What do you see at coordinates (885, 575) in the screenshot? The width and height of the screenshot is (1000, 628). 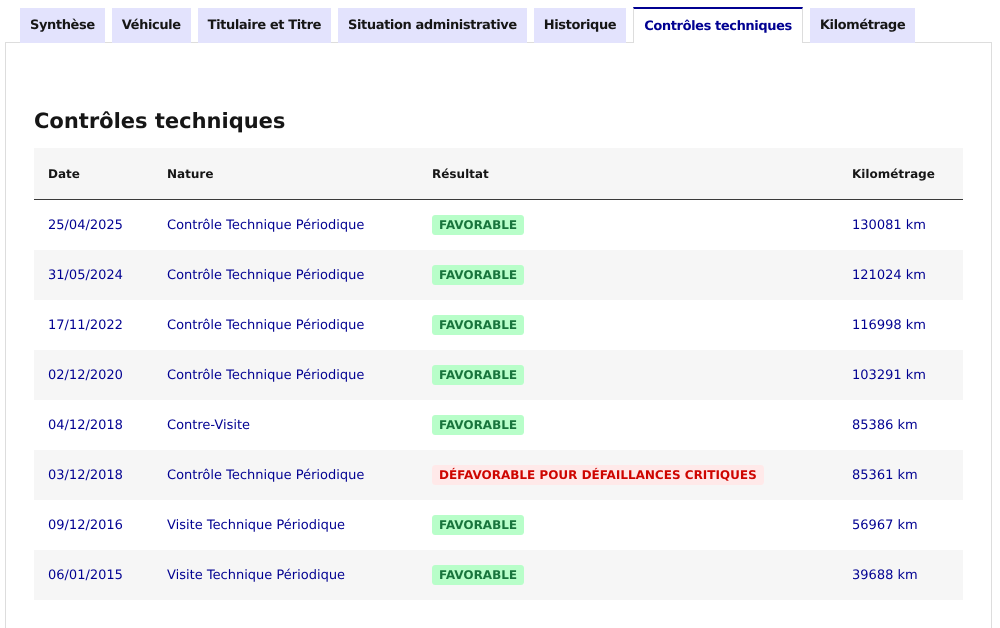 I see `mileage-cell: 39688 km` at bounding box center [885, 575].